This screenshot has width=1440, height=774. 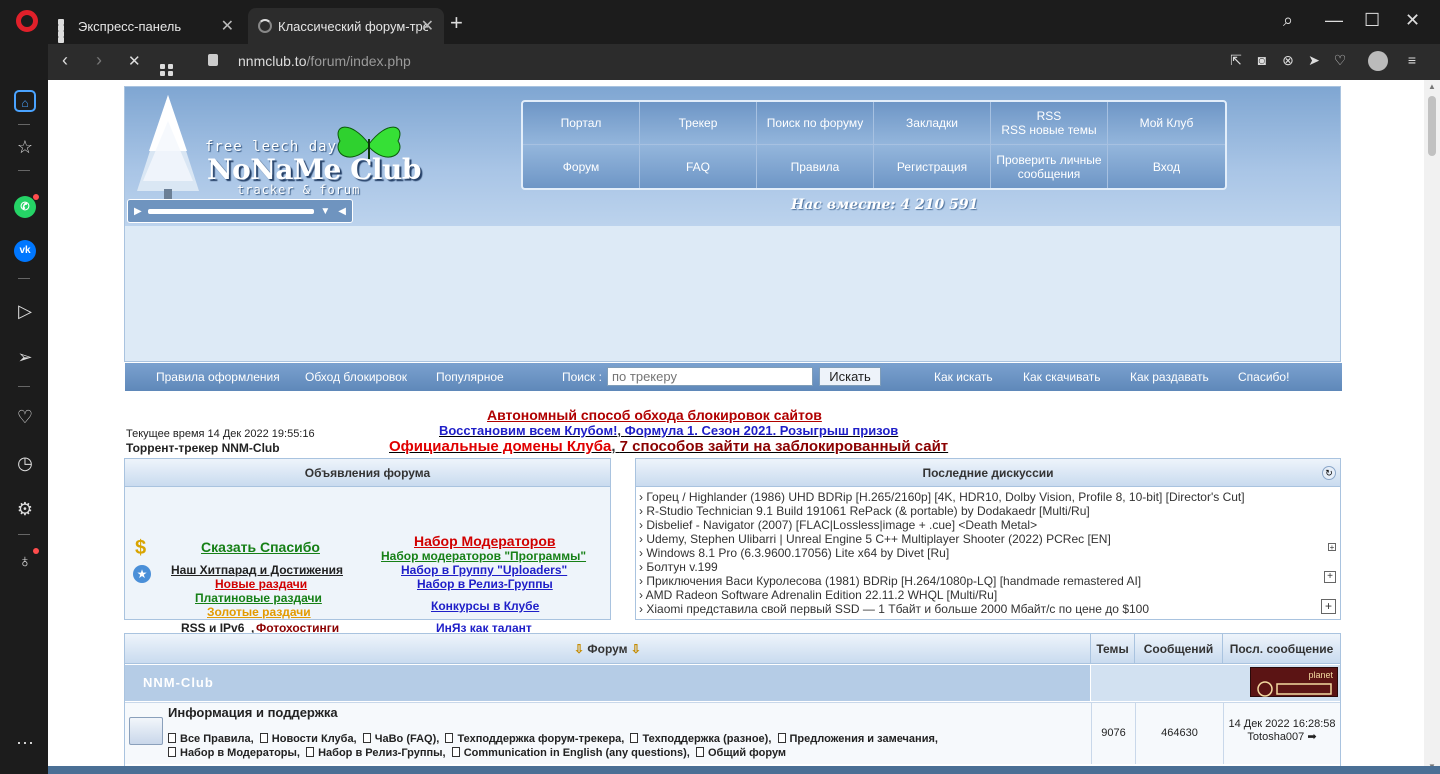 I want to click on notice-restore-club: Восстановим всем Клубом!, so click(x=528, y=430).